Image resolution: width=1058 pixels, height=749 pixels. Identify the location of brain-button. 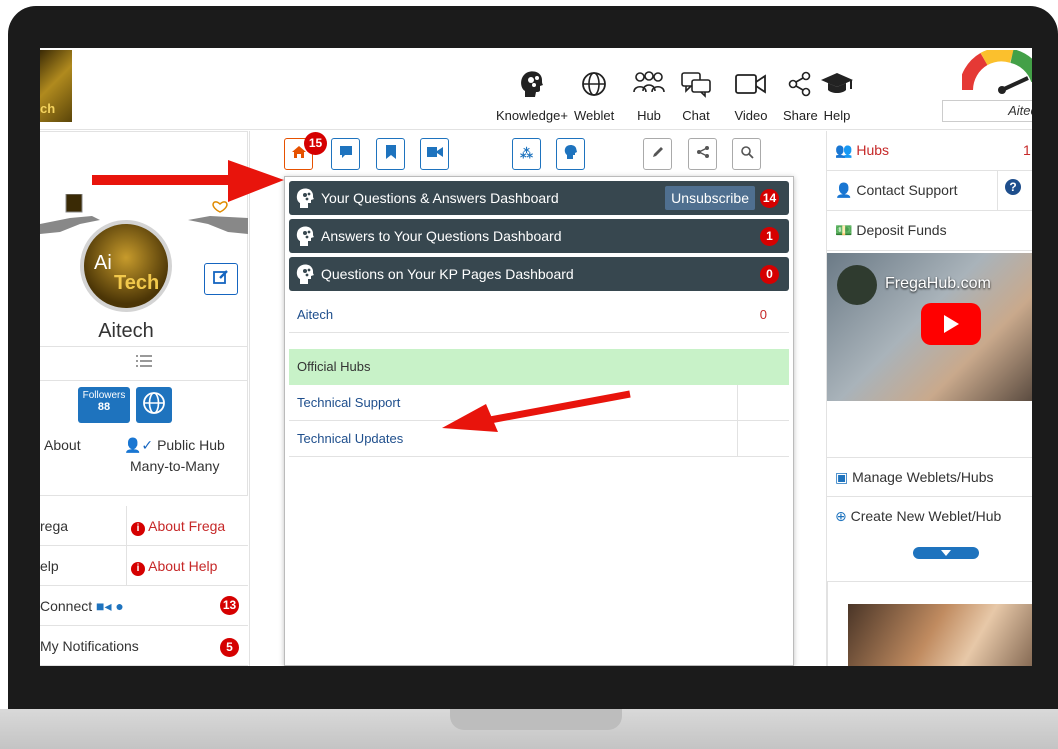
(570, 154).